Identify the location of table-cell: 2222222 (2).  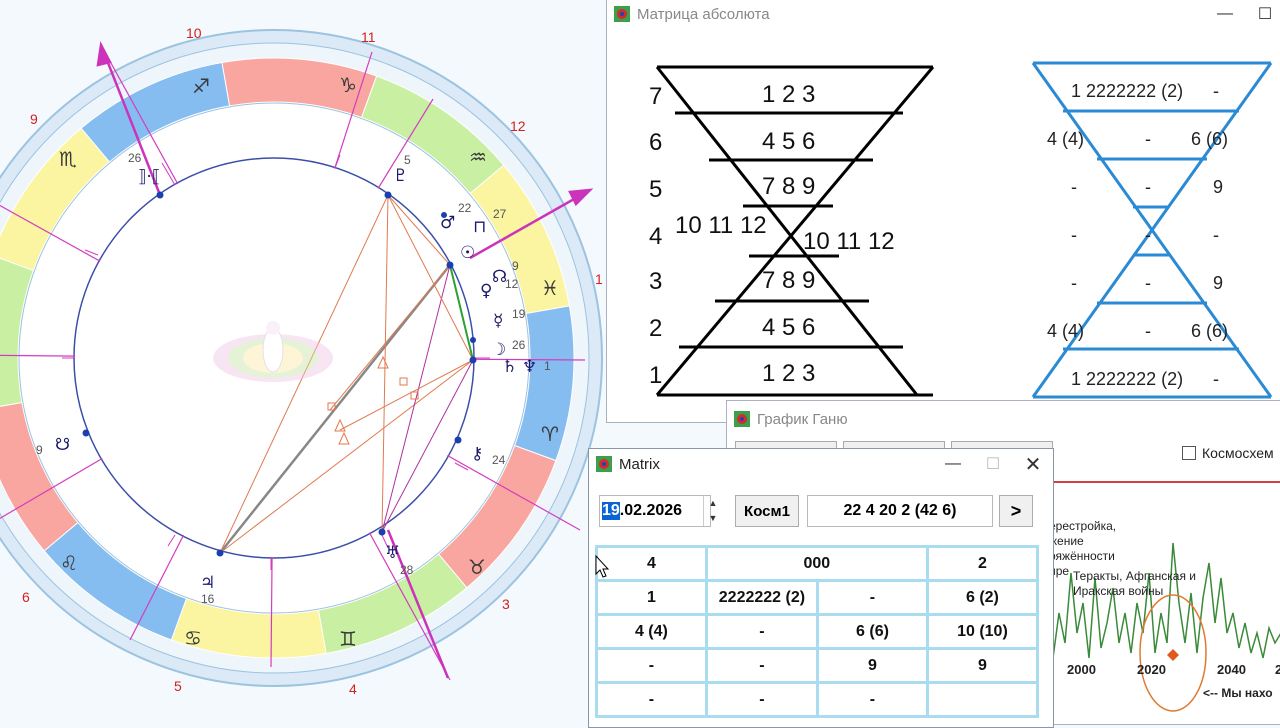
(762, 597).